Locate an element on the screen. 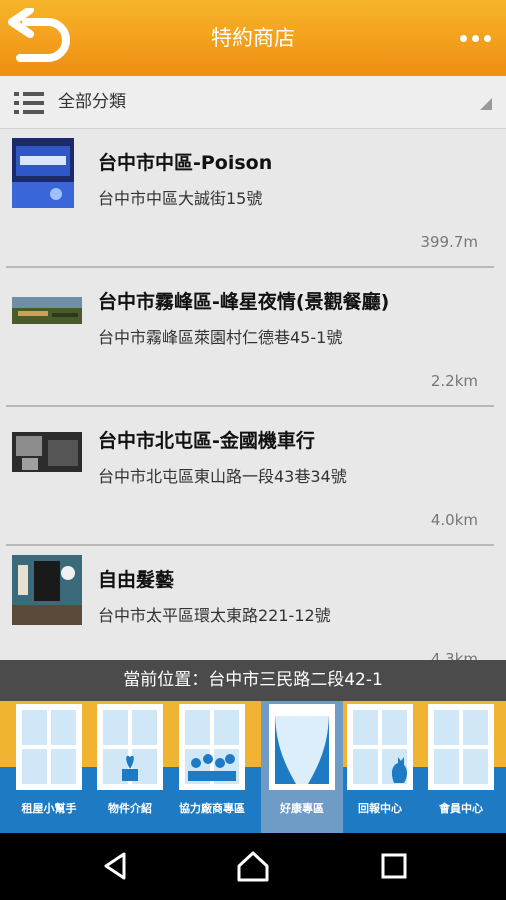 The height and width of the screenshot is (900, 506). nav-back-icon is located at coordinates (116, 866).